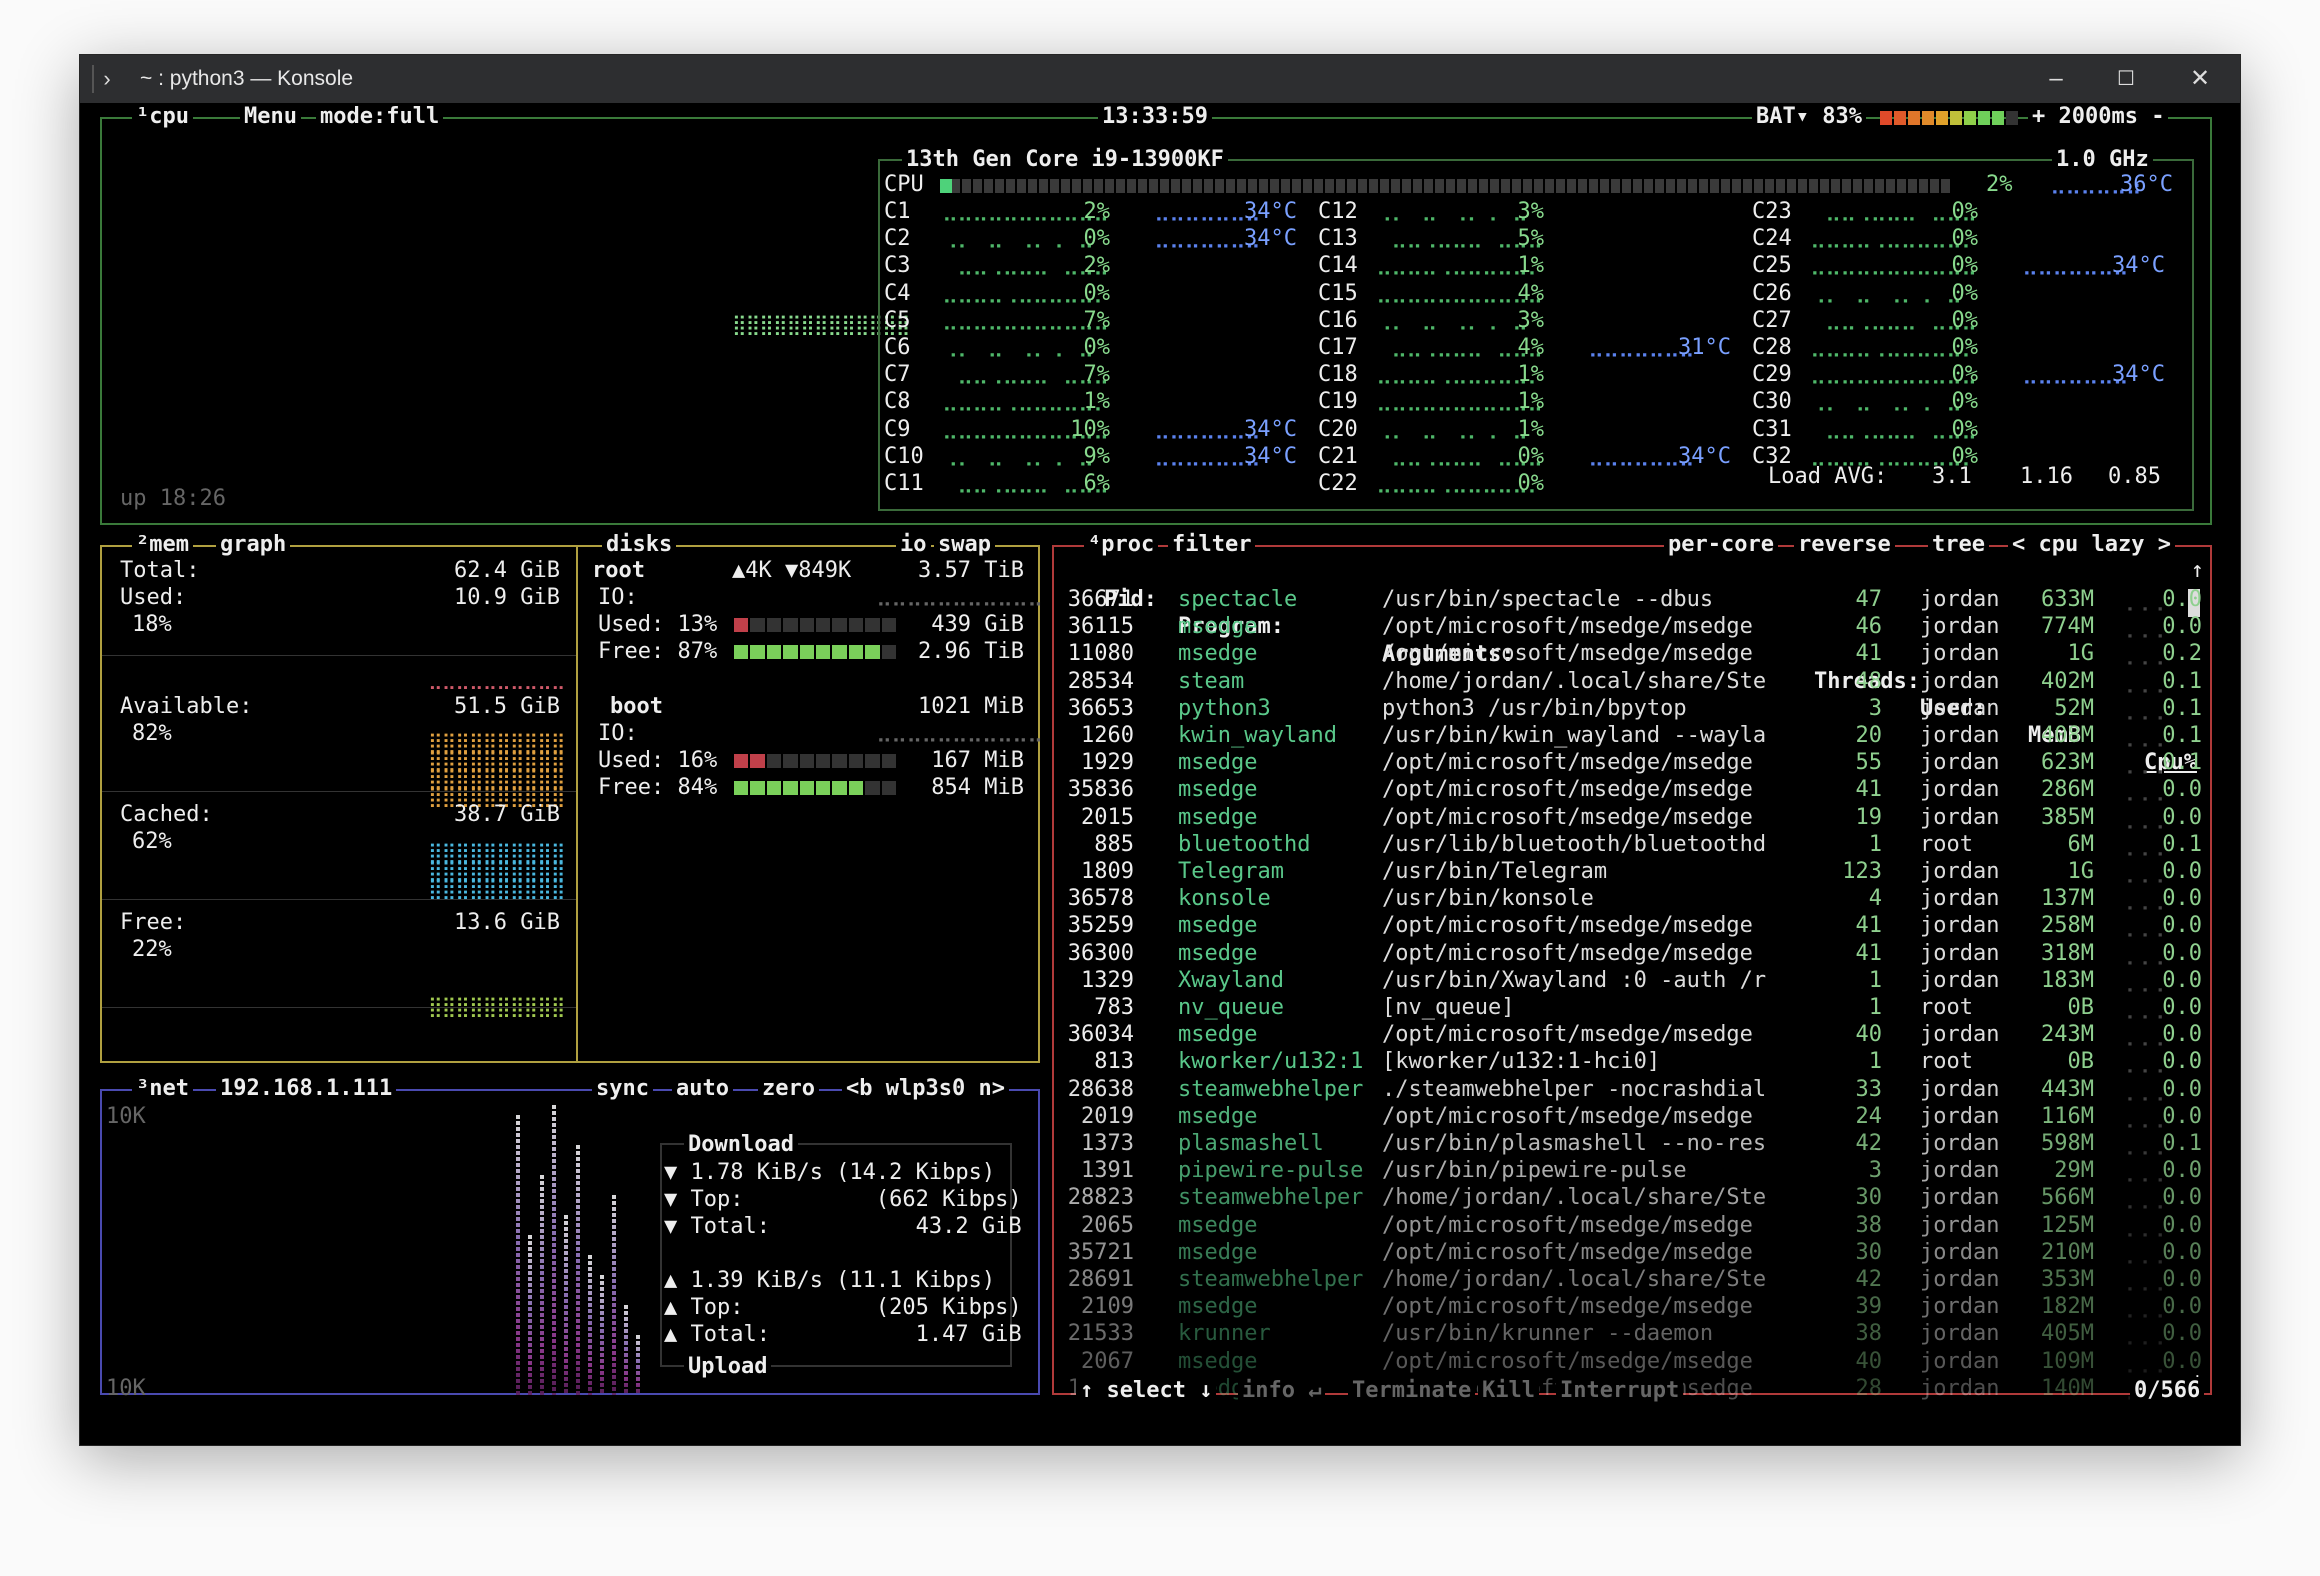  I want to click on clock: 13:33:59, so click(1155, 116).